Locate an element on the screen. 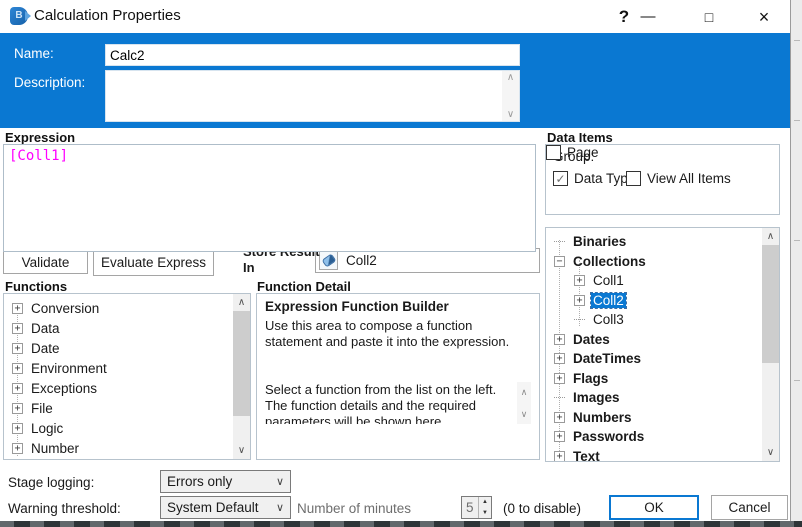 This screenshot has height=527, width=802. collapse-icon: − is located at coordinates (559, 261).